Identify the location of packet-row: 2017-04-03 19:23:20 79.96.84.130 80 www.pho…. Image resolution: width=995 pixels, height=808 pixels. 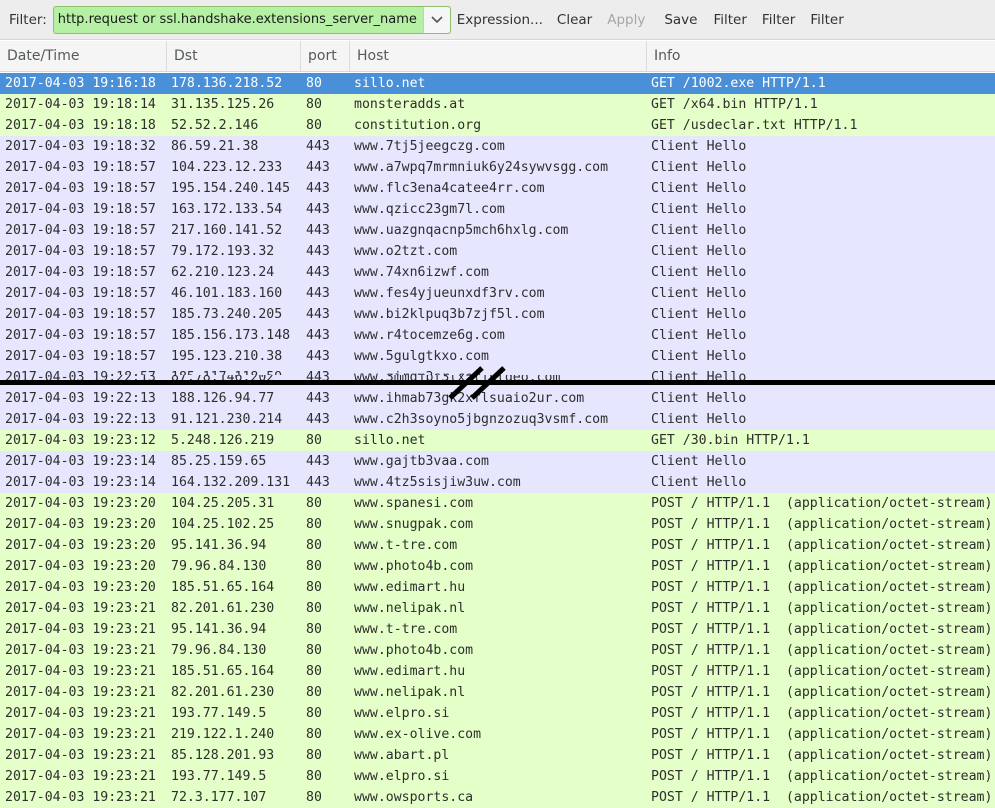
(497, 566).